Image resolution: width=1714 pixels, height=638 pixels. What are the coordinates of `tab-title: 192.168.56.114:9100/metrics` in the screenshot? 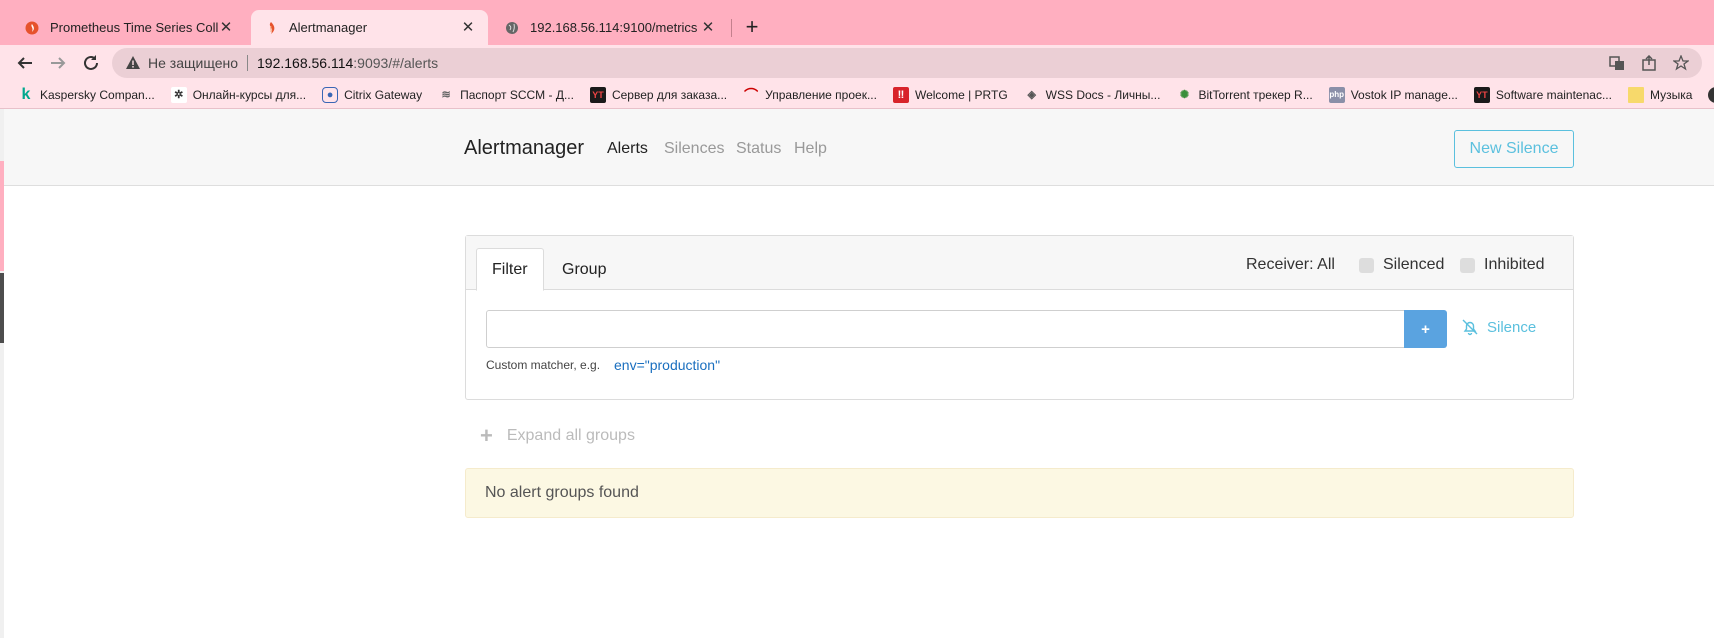 It's located at (614, 27).